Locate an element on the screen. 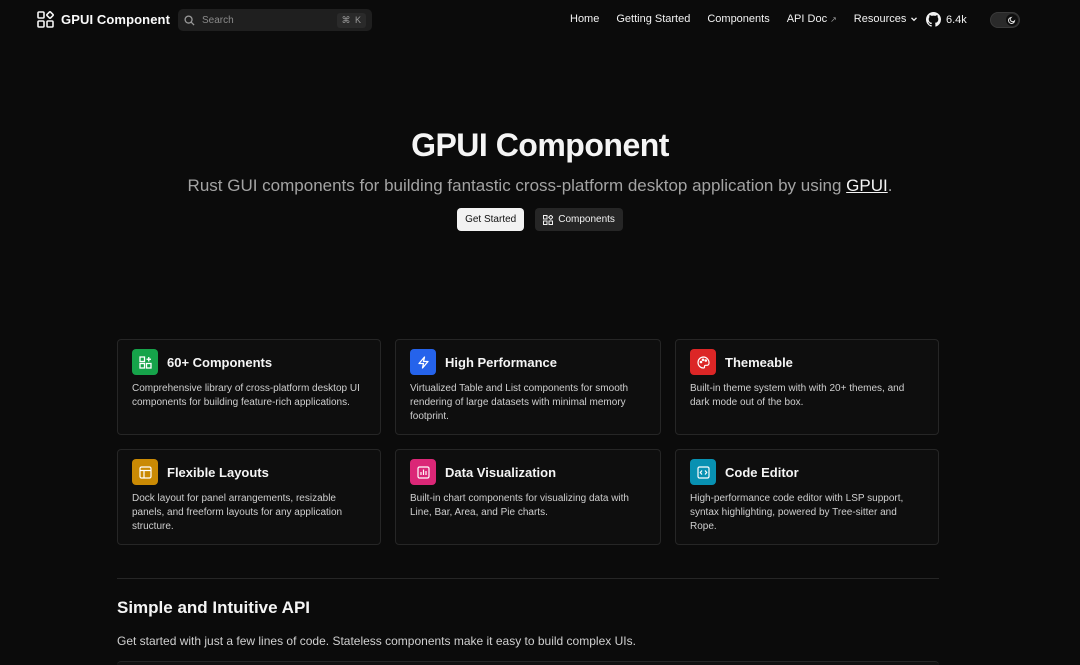 Image resolution: width=1080 pixels, height=665 pixels. hero-title: GPUI Component is located at coordinates (540, 145).